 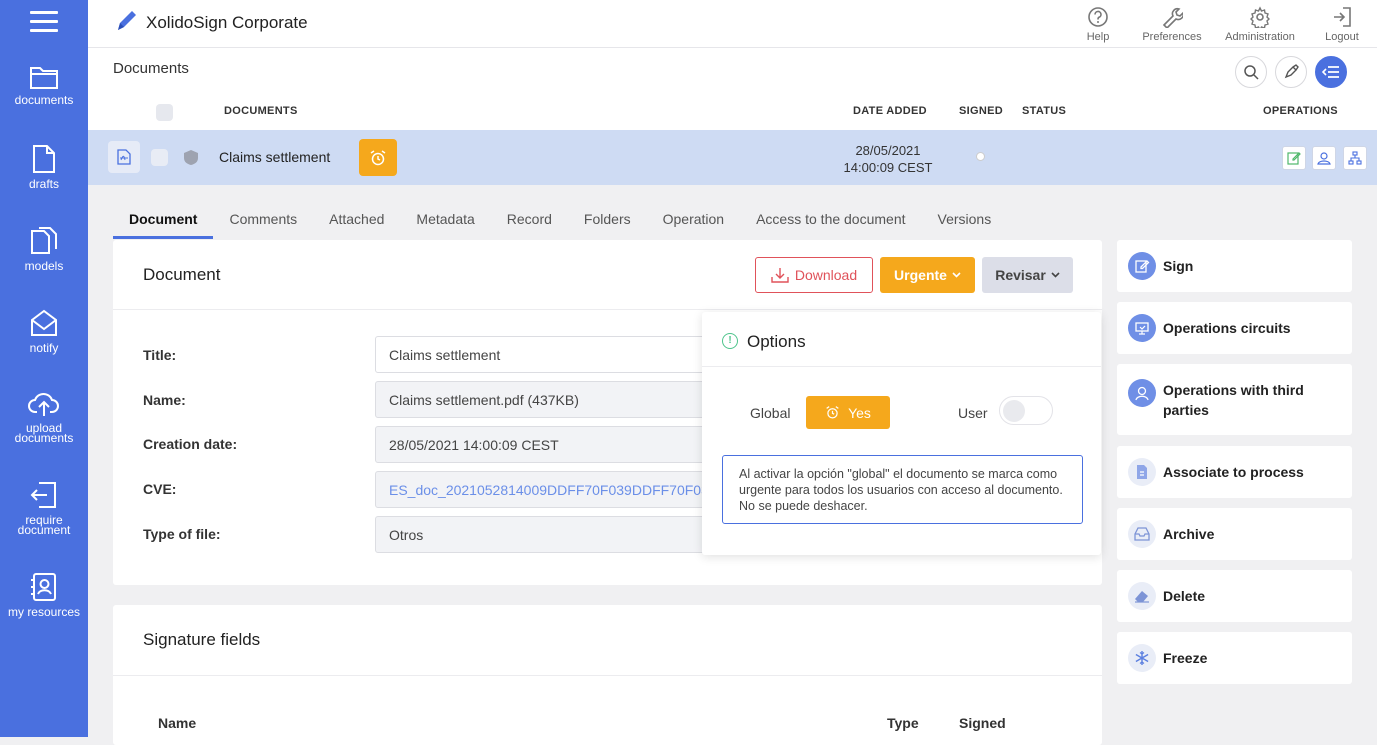 I want to click on associate-to-process-action: Associate to process, so click(x=1234, y=472).